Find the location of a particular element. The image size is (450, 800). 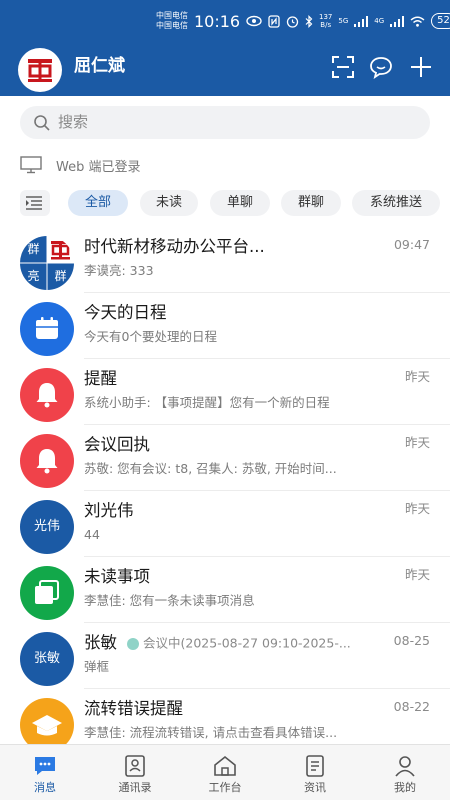

conversation-item: 未读事项 李慧佳: 您有一条未读事项消息 昨天 is located at coordinates (225, 589).